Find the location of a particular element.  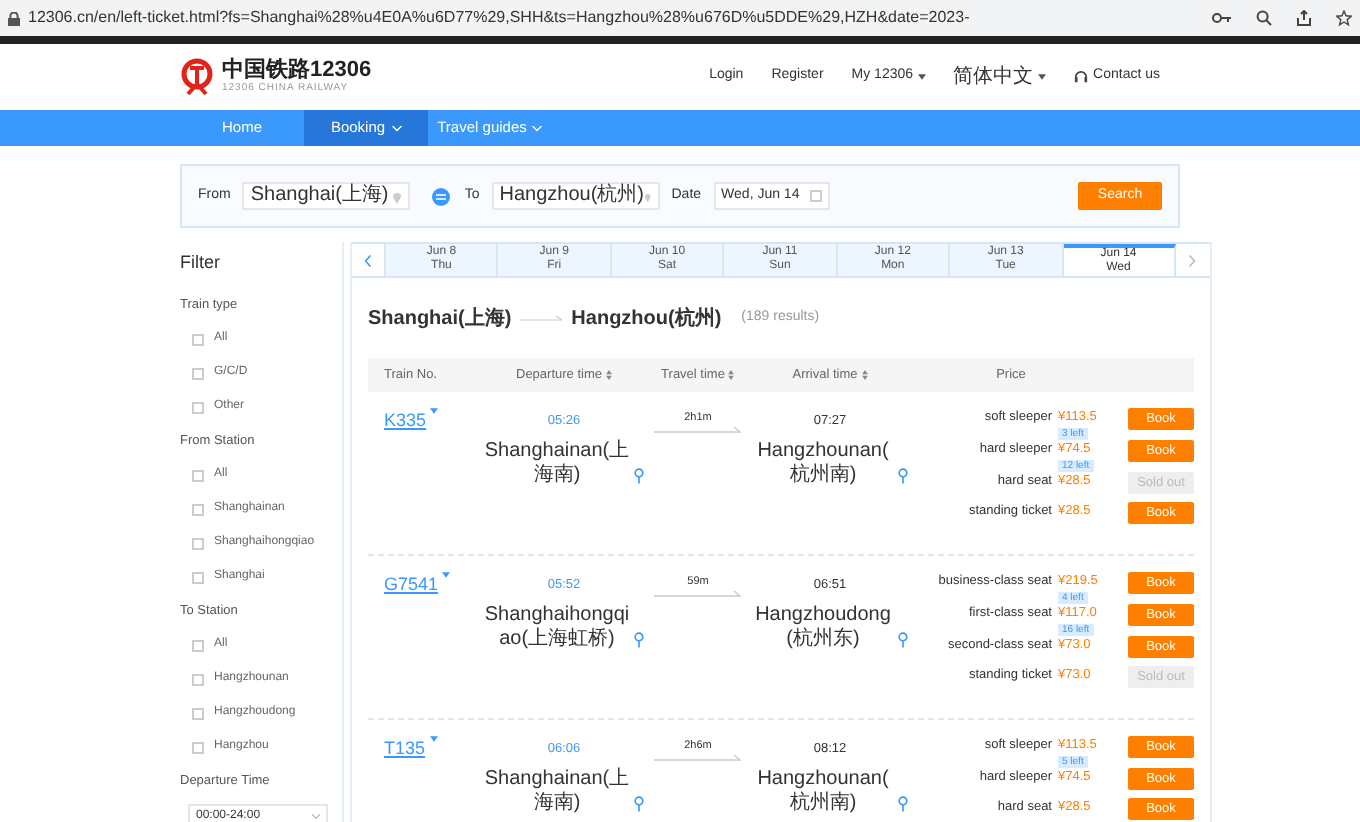

chevron-right-icon is located at coordinates (1192, 260).